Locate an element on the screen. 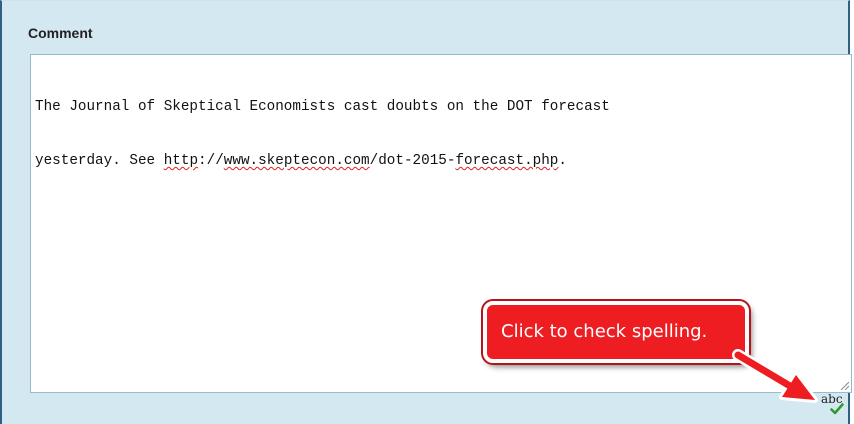 The image size is (854, 424). comment-label: Comment is located at coordinates (60, 33).